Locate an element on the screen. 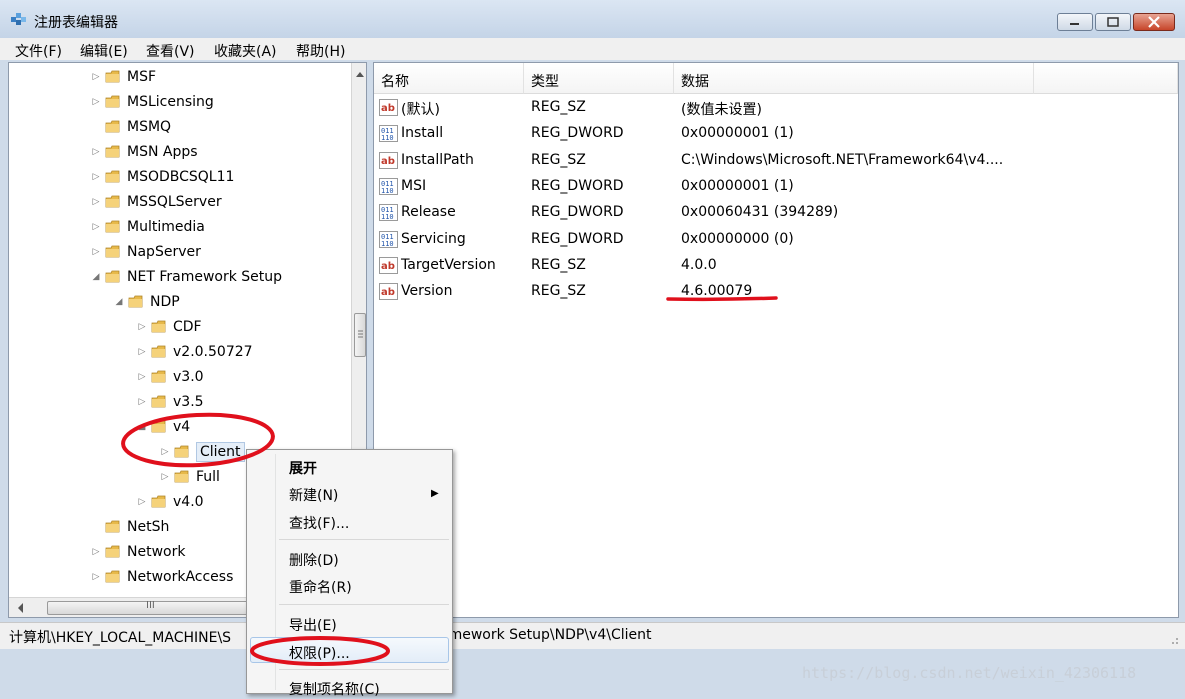  column-header-type: 类型 is located at coordinates (599, 78).